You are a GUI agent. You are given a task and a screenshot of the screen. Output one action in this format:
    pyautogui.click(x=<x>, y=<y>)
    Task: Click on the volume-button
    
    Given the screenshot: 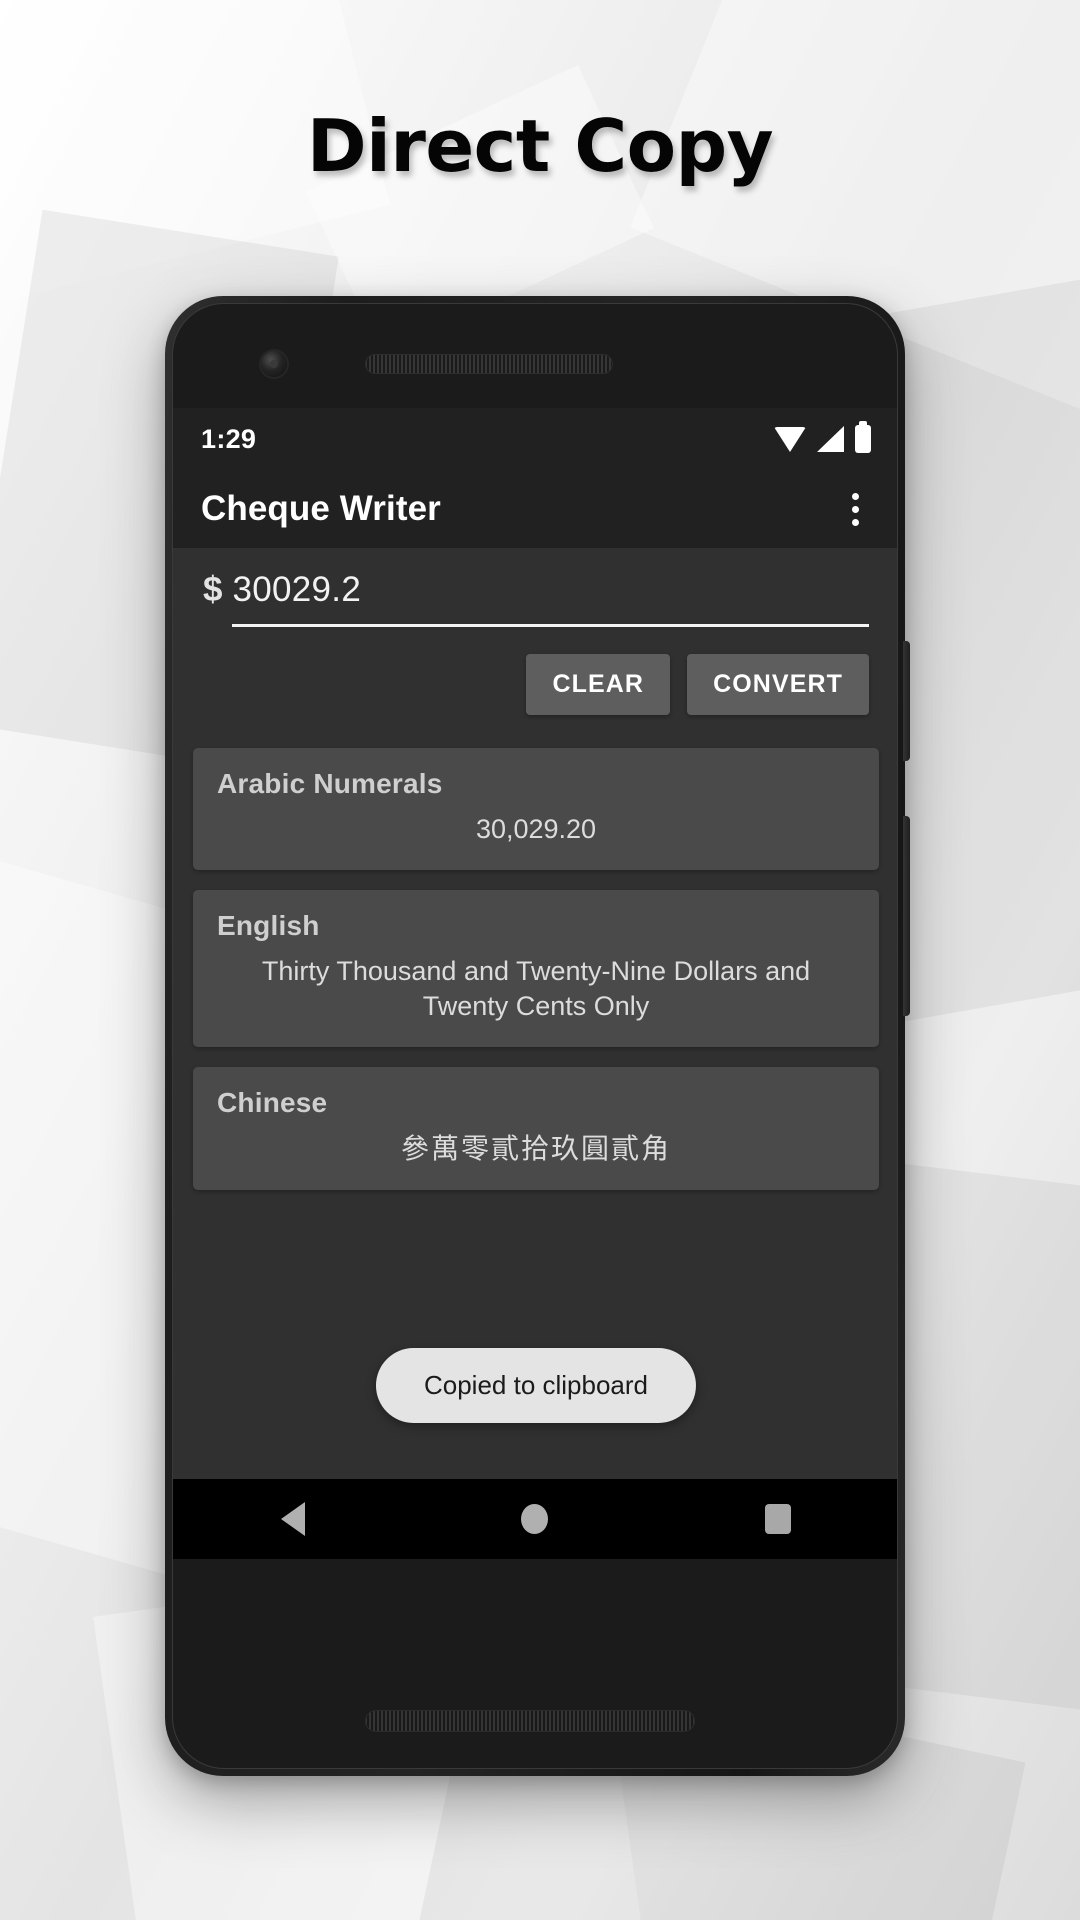 What is the action you would take?
    pyautogui.click(x=906, y=916)
    